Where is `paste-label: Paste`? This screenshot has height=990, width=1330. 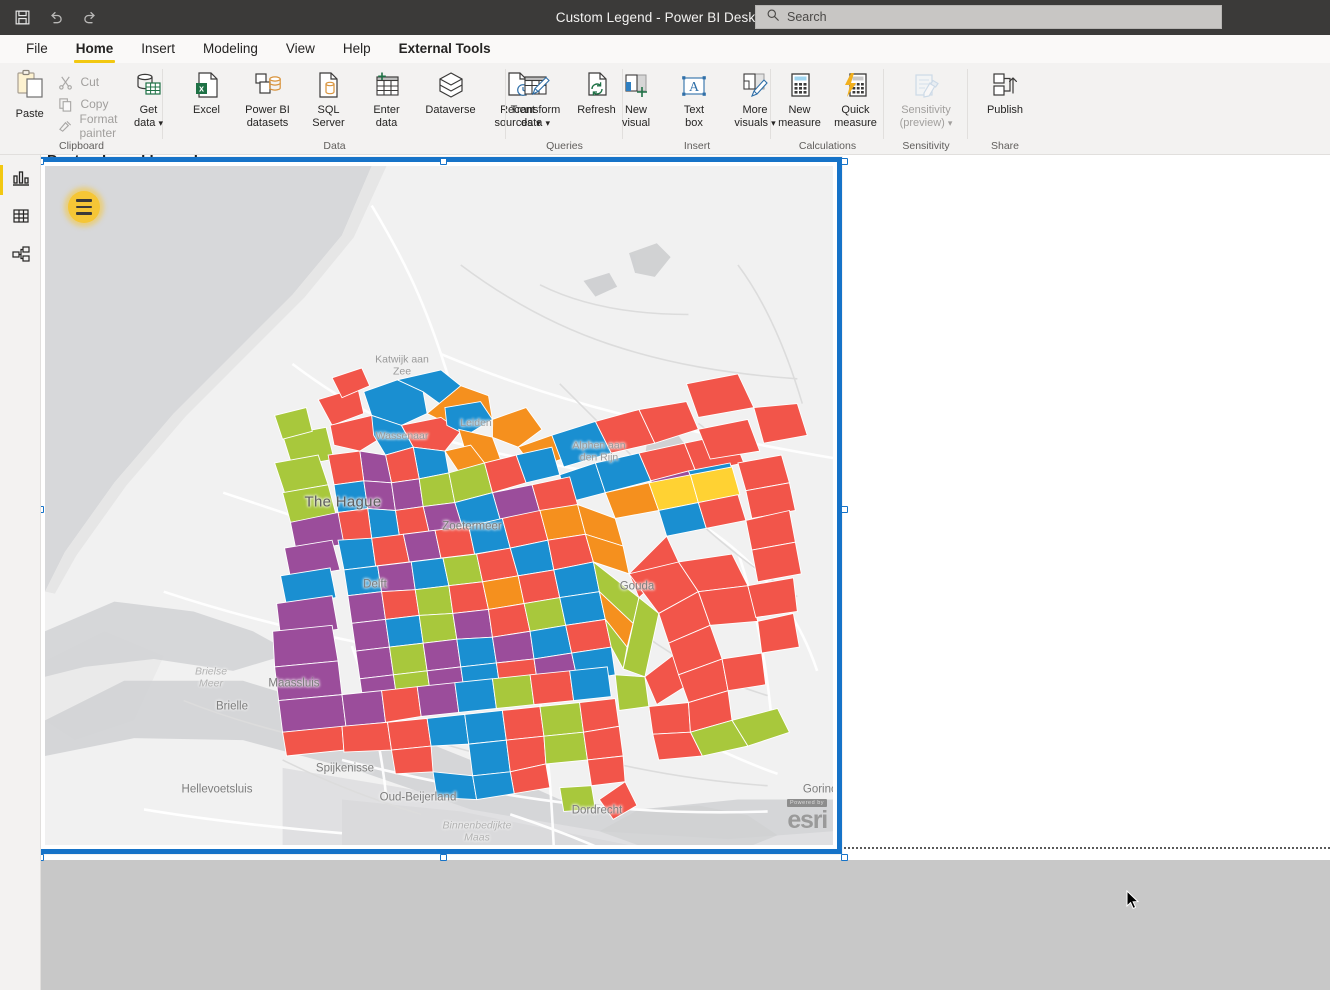 paste-label: Paste is located at coordinates (29, 114).